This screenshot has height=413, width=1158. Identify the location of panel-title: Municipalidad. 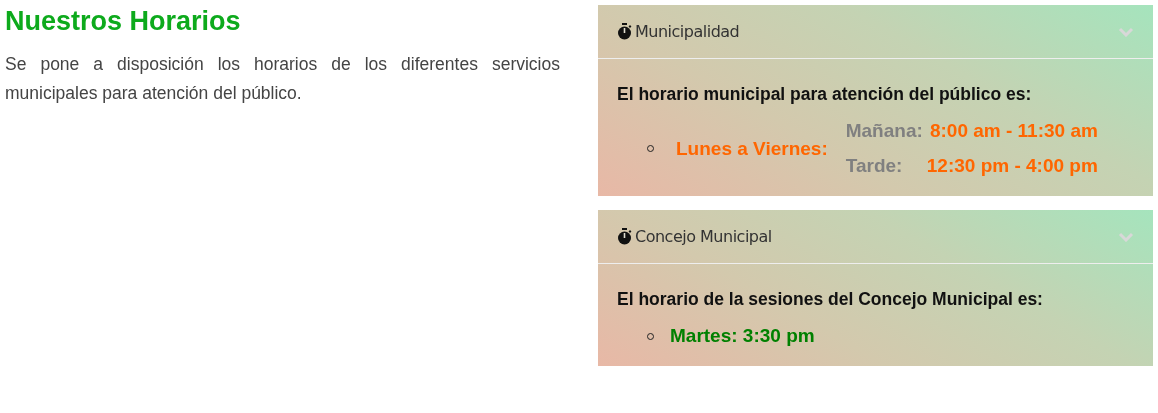
(687, 31).